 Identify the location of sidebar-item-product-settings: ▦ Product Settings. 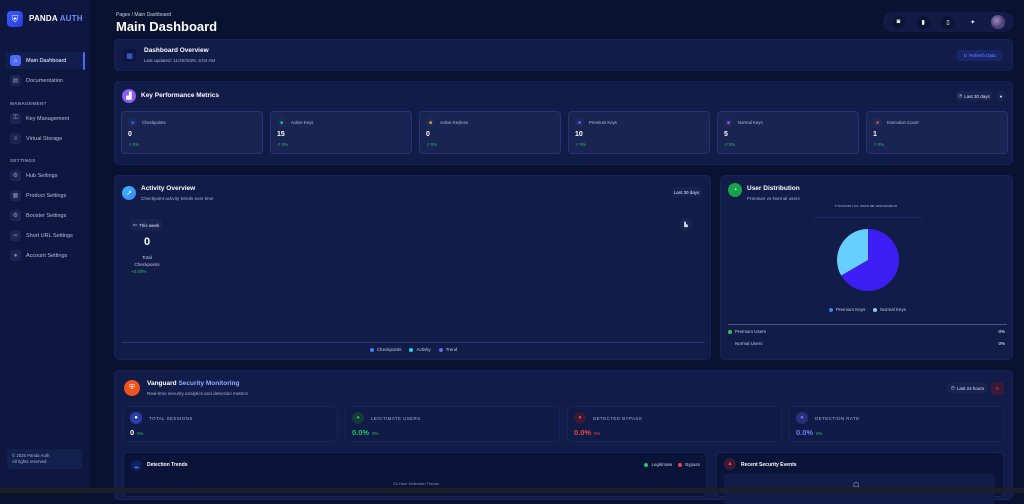
(45, 195).